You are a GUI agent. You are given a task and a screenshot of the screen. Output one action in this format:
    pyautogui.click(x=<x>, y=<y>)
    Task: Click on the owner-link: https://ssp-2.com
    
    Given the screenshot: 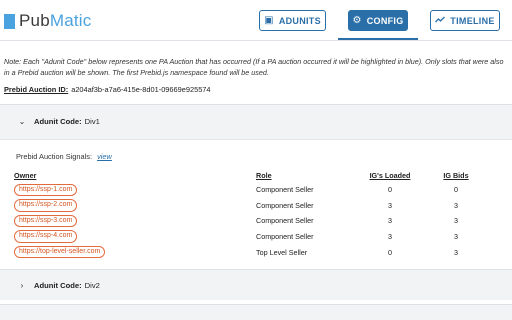 What is the action you would take?
    pyautogui.click(x=46, y=205)
    